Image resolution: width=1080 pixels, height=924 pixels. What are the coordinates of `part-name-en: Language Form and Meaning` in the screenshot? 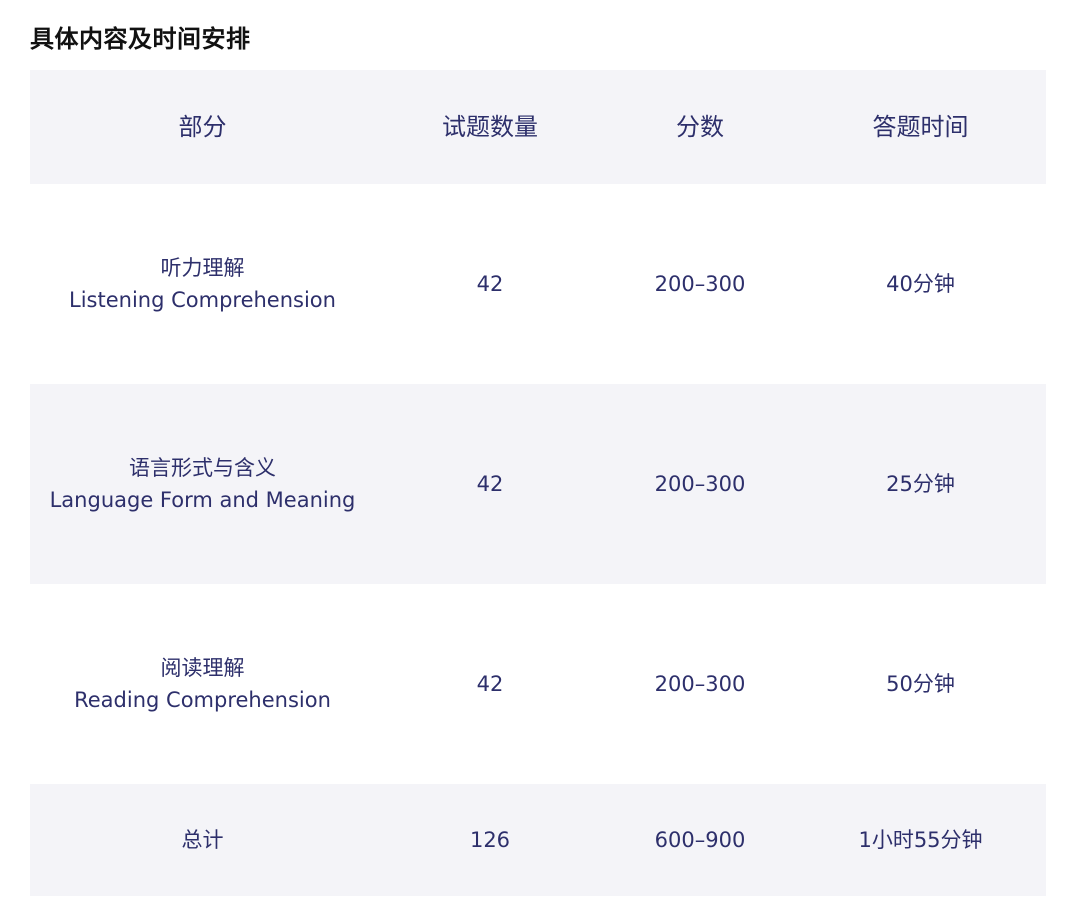 It's located at (202, 500).